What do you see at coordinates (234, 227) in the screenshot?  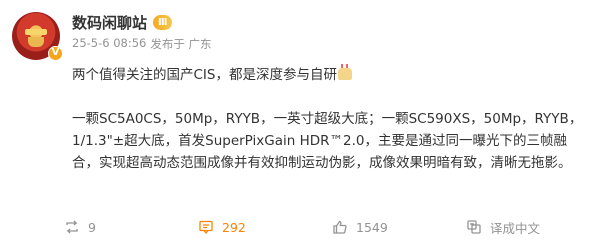 I see `comment-count: 292` at bounding box center [234, 227].